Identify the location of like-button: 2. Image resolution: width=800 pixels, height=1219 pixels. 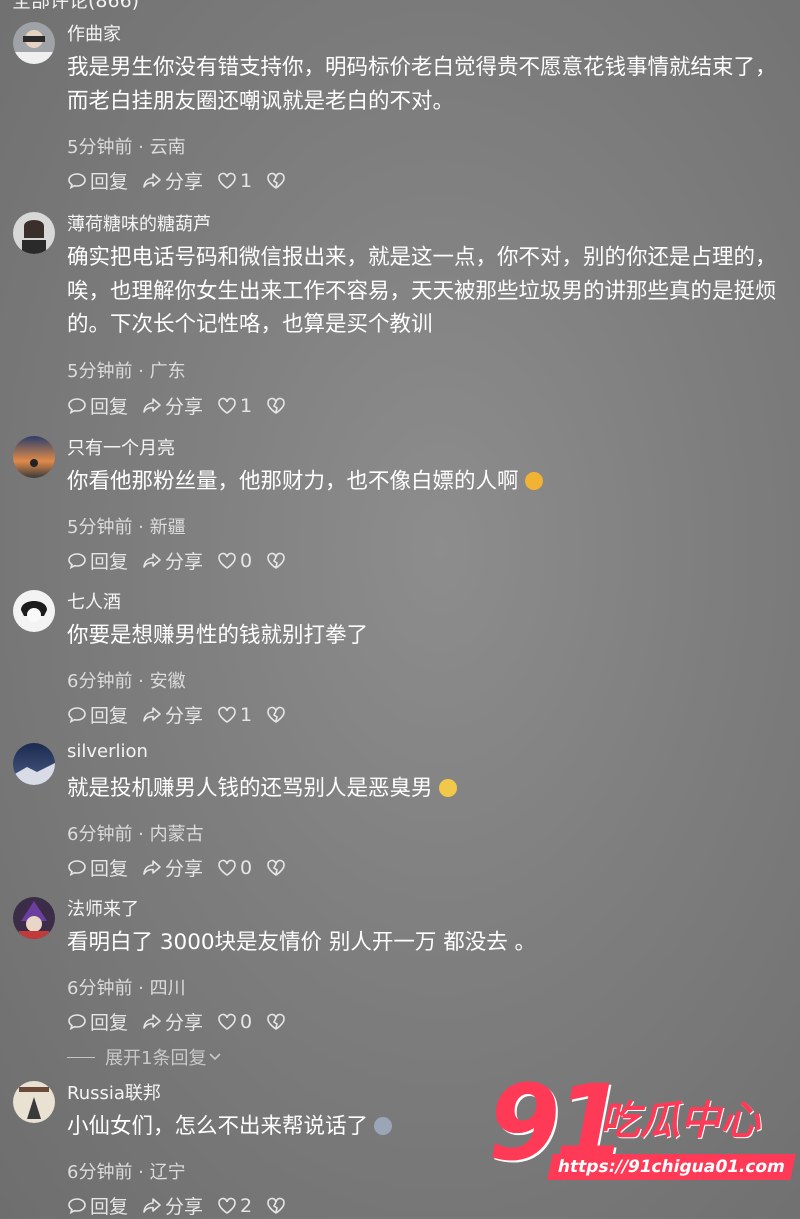
(234, 1206).